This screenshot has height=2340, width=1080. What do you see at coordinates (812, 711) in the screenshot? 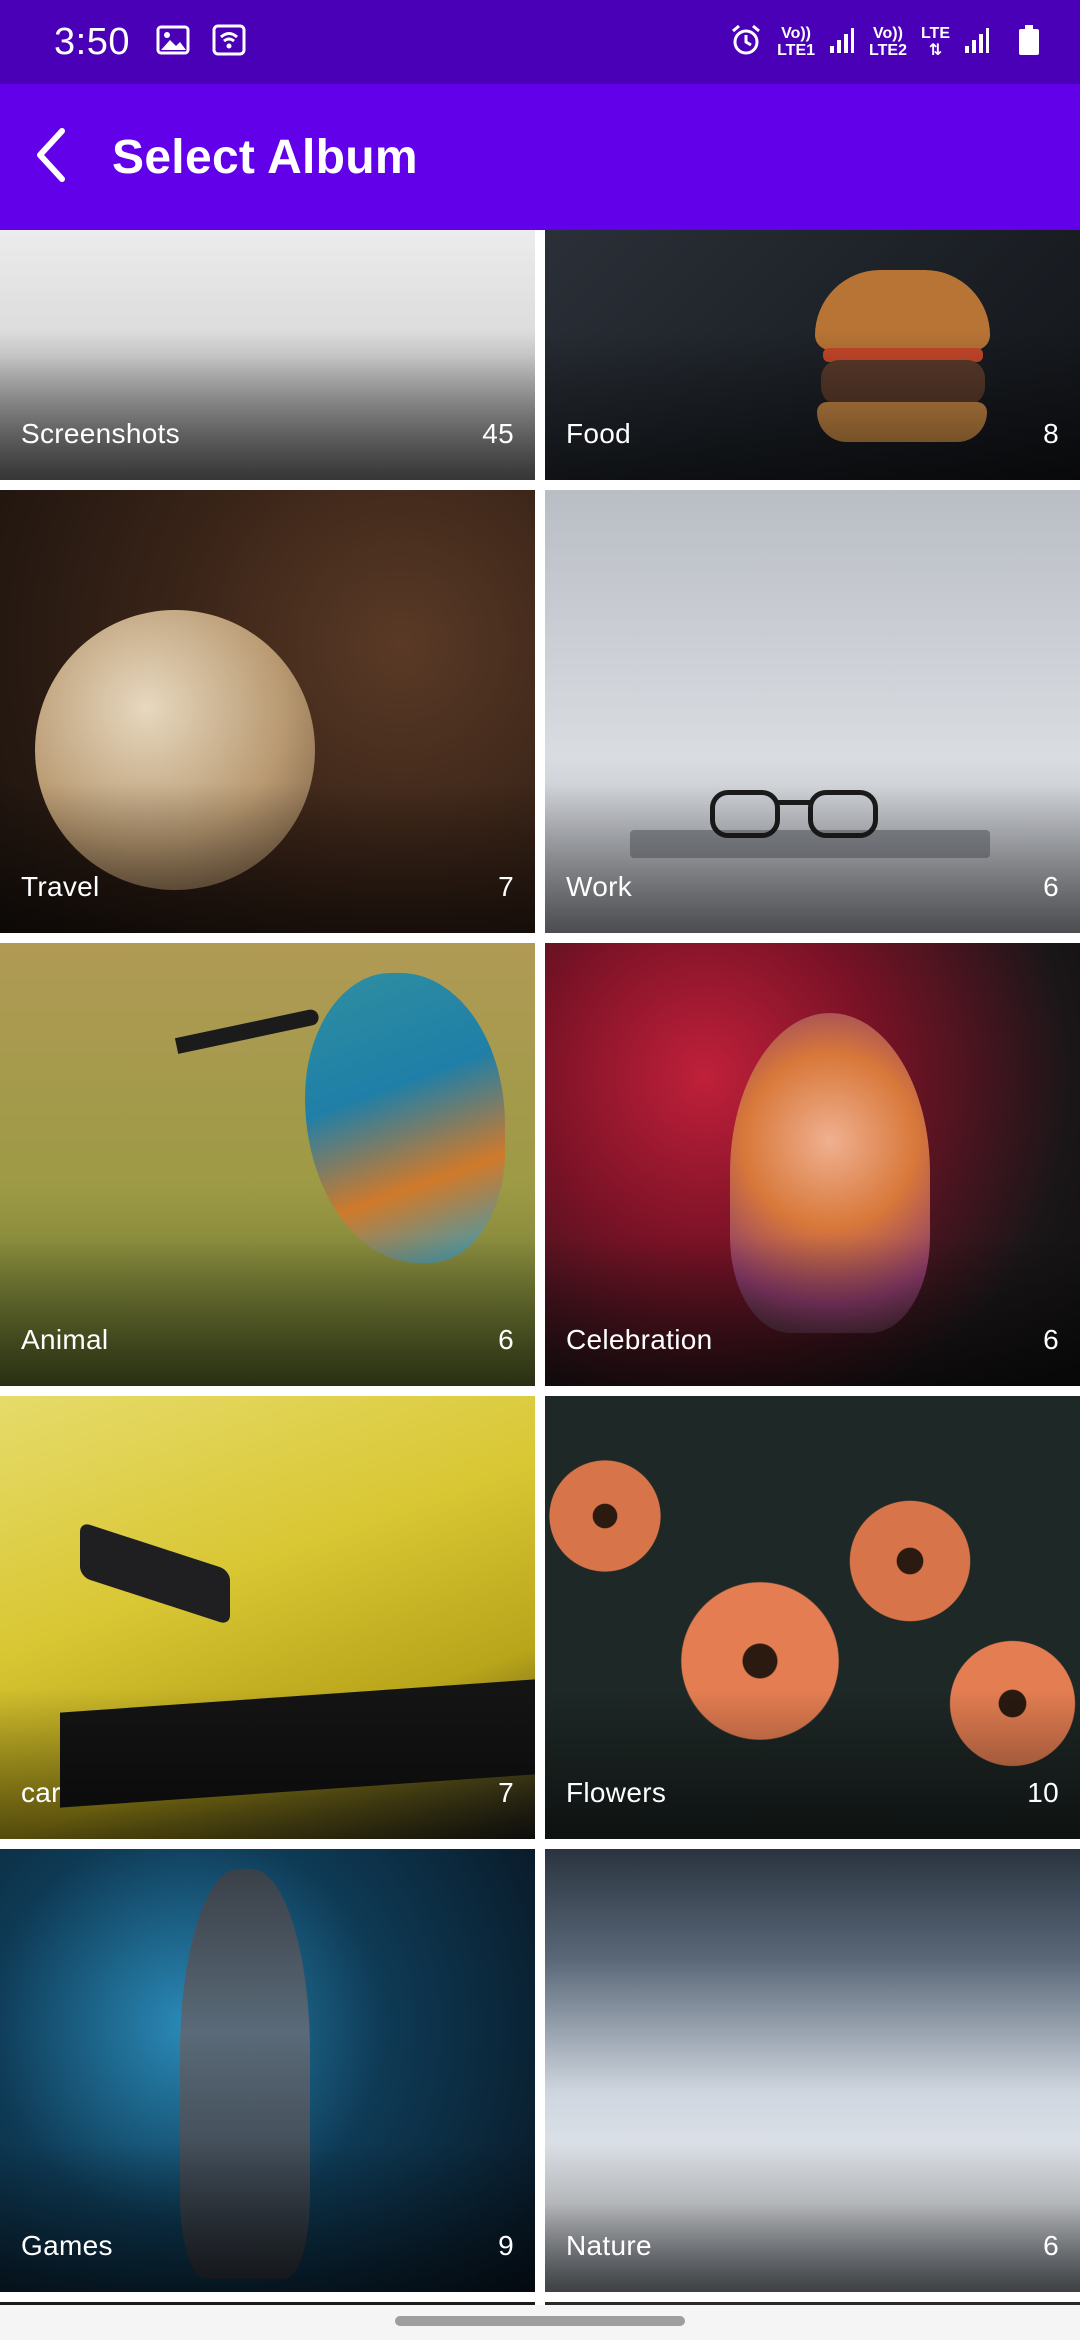
I see `album-tile-work: Work 6` at bounding box center [812, 711].